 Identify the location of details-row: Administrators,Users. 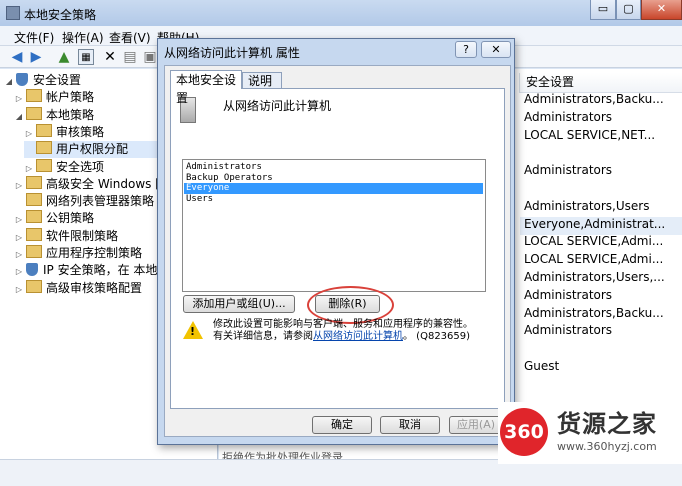
(601, 208).